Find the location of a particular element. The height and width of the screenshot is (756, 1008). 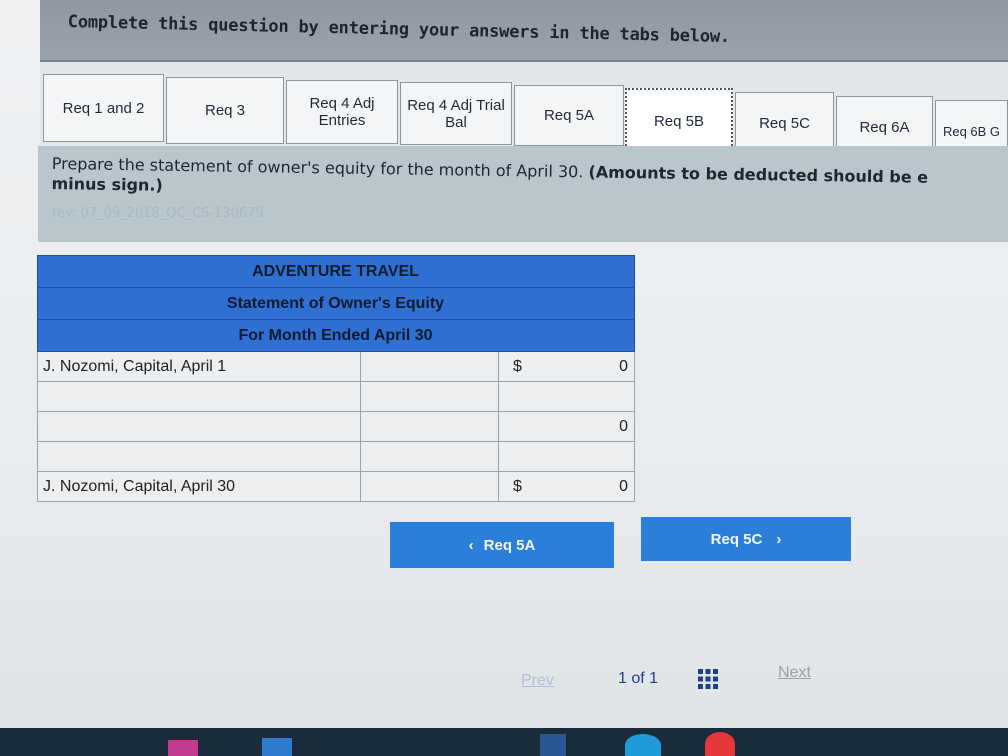

prev-req-button: ‹ Req 5A is located at coordinates (502, 545).